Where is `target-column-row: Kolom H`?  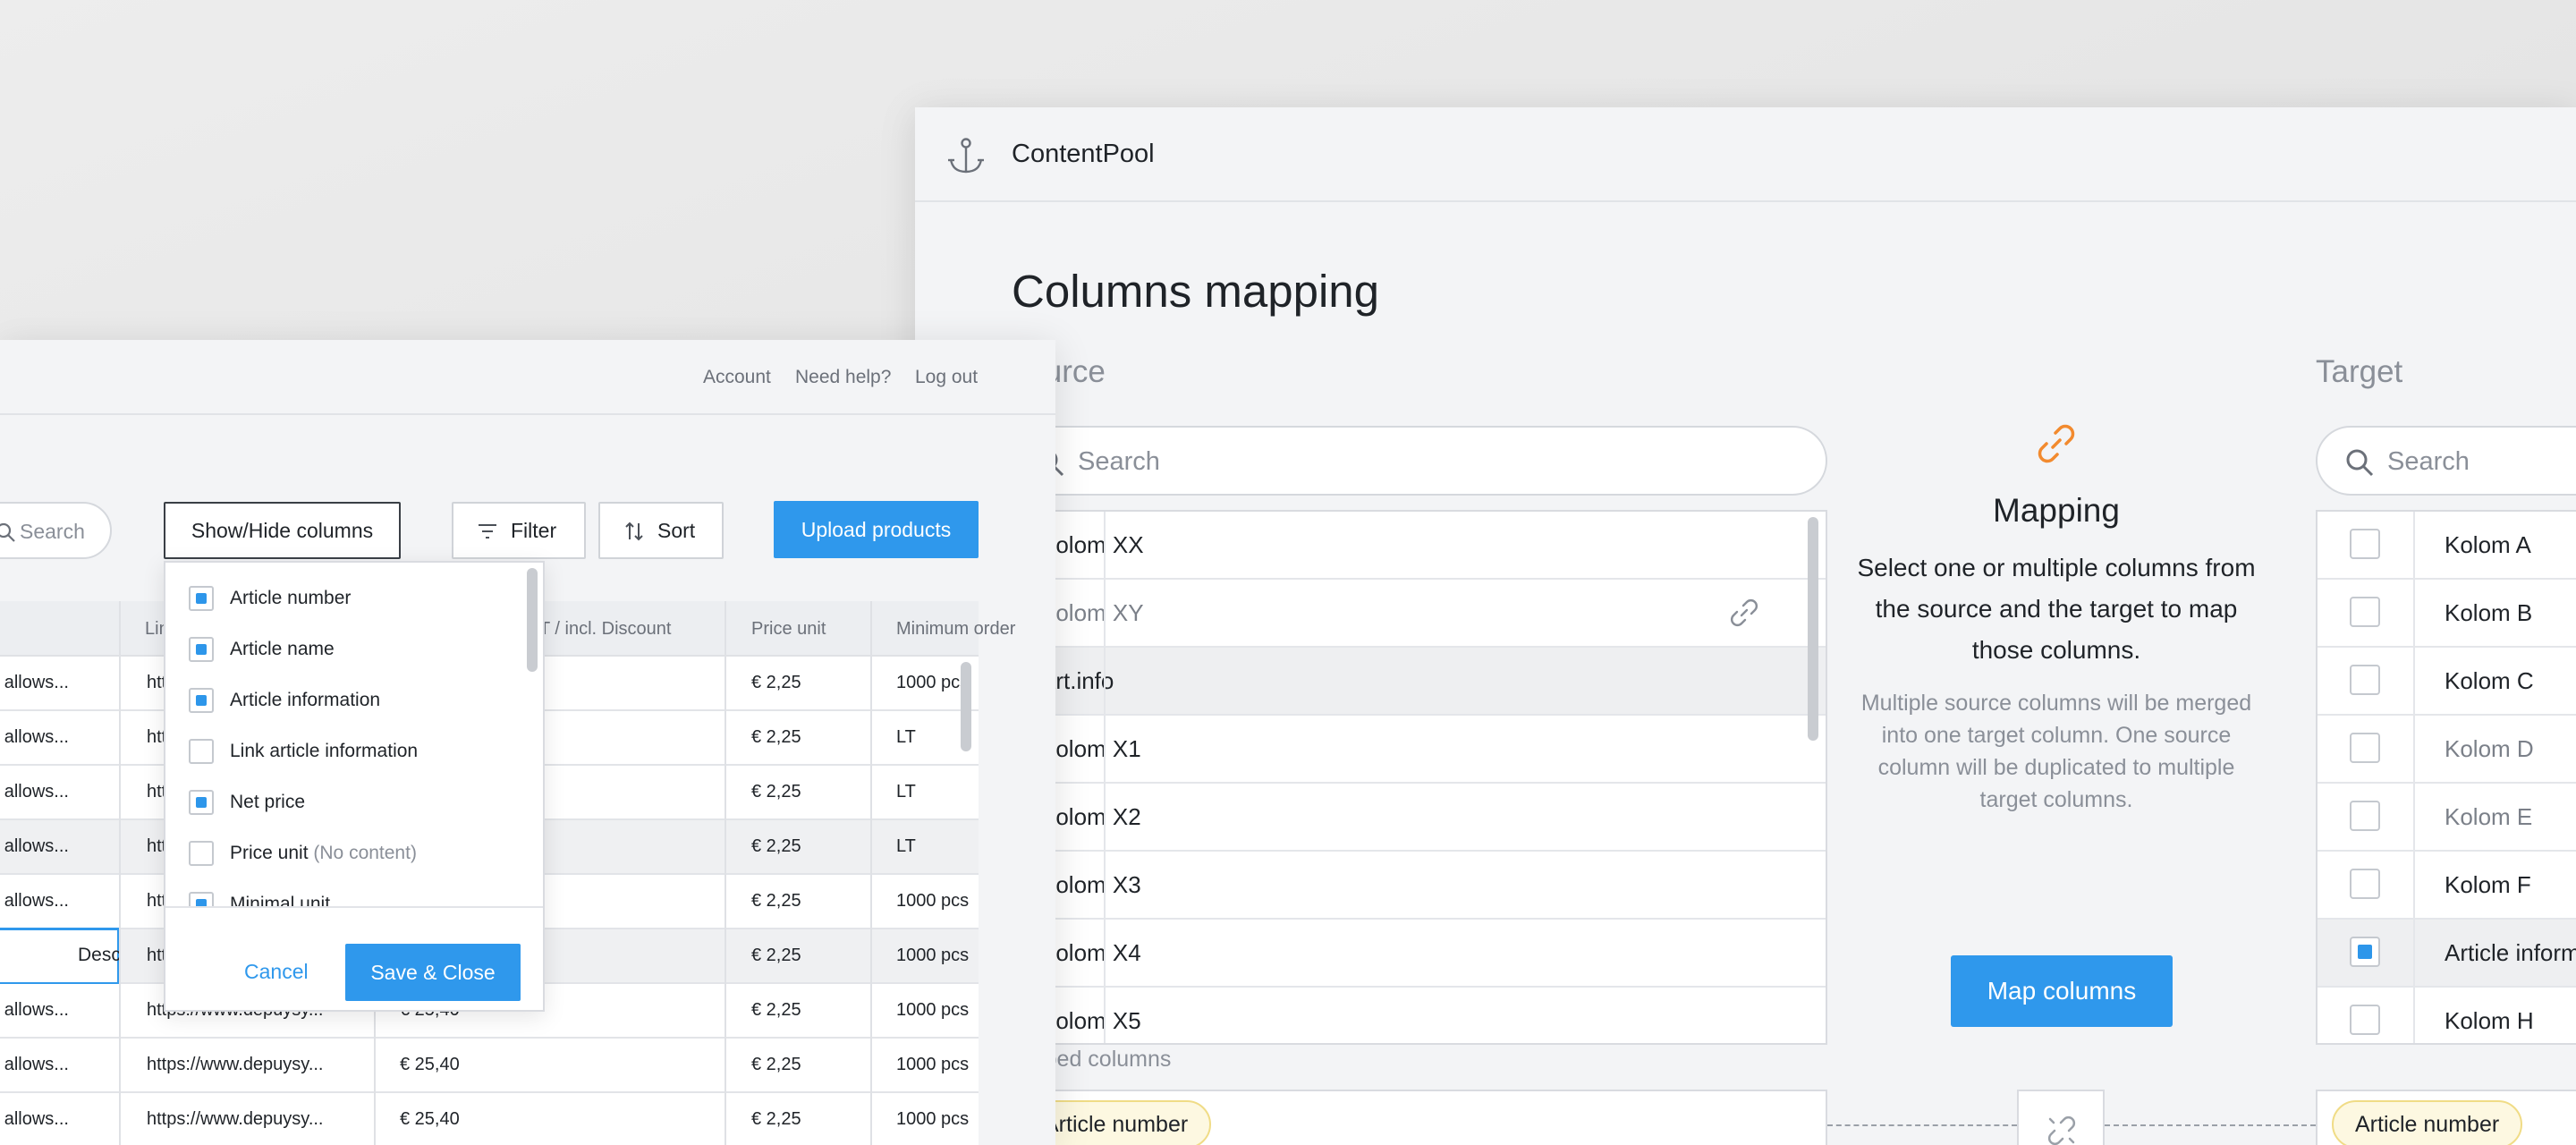 target-column-row: Kolom H is located at coordinates (2447, 1015).